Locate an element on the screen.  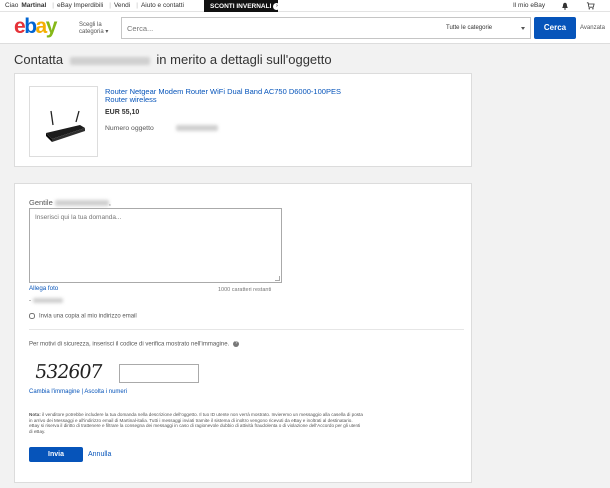
form-greeting: Gentile , is located at coordinates (70, 202).